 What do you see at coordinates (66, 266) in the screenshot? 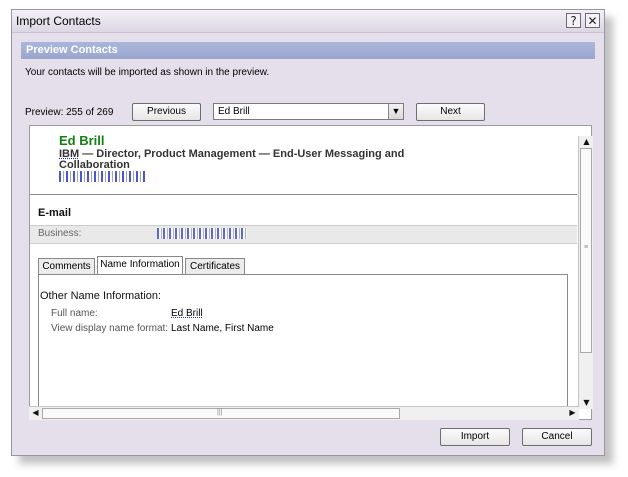
I see `tab-comments: Comments` at bounding box center [66, 266].